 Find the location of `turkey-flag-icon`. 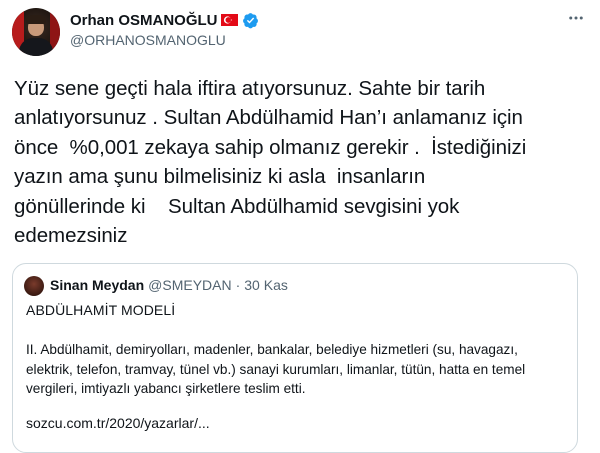

turkey-flag-icon is located at coordinates (229, 20).